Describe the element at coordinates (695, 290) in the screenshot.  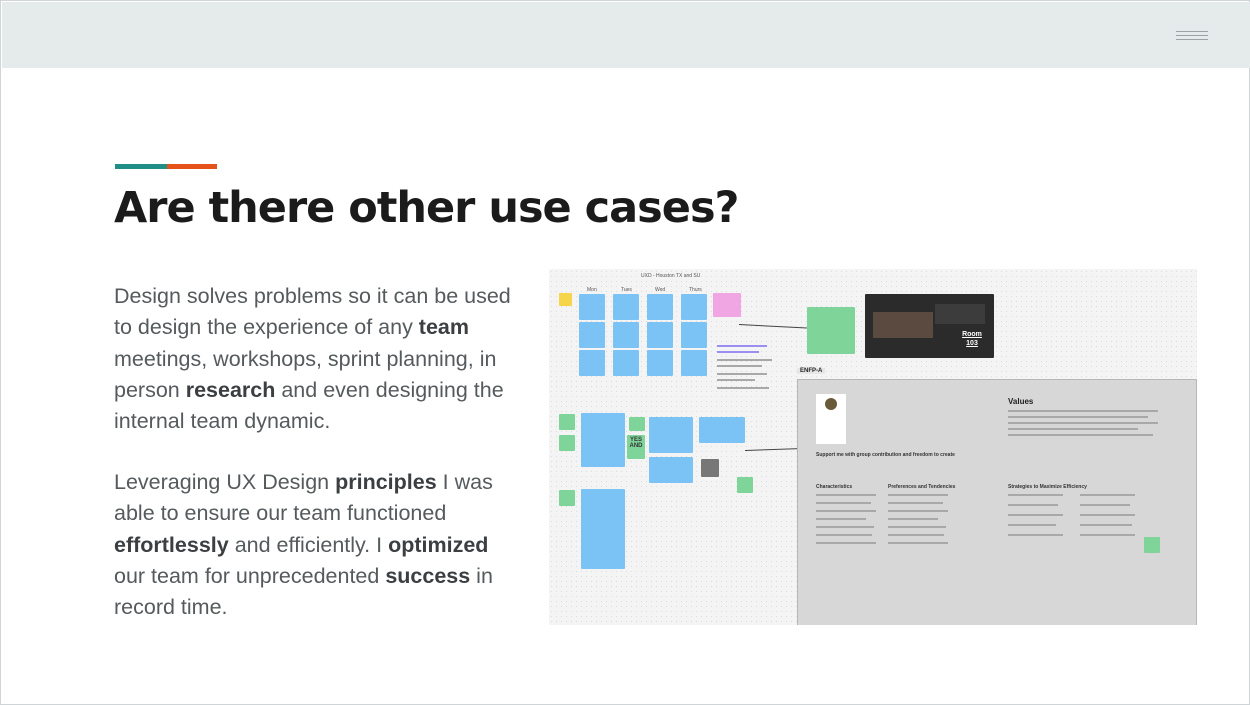
I see `column-label-thurs: Thurs` at that location.